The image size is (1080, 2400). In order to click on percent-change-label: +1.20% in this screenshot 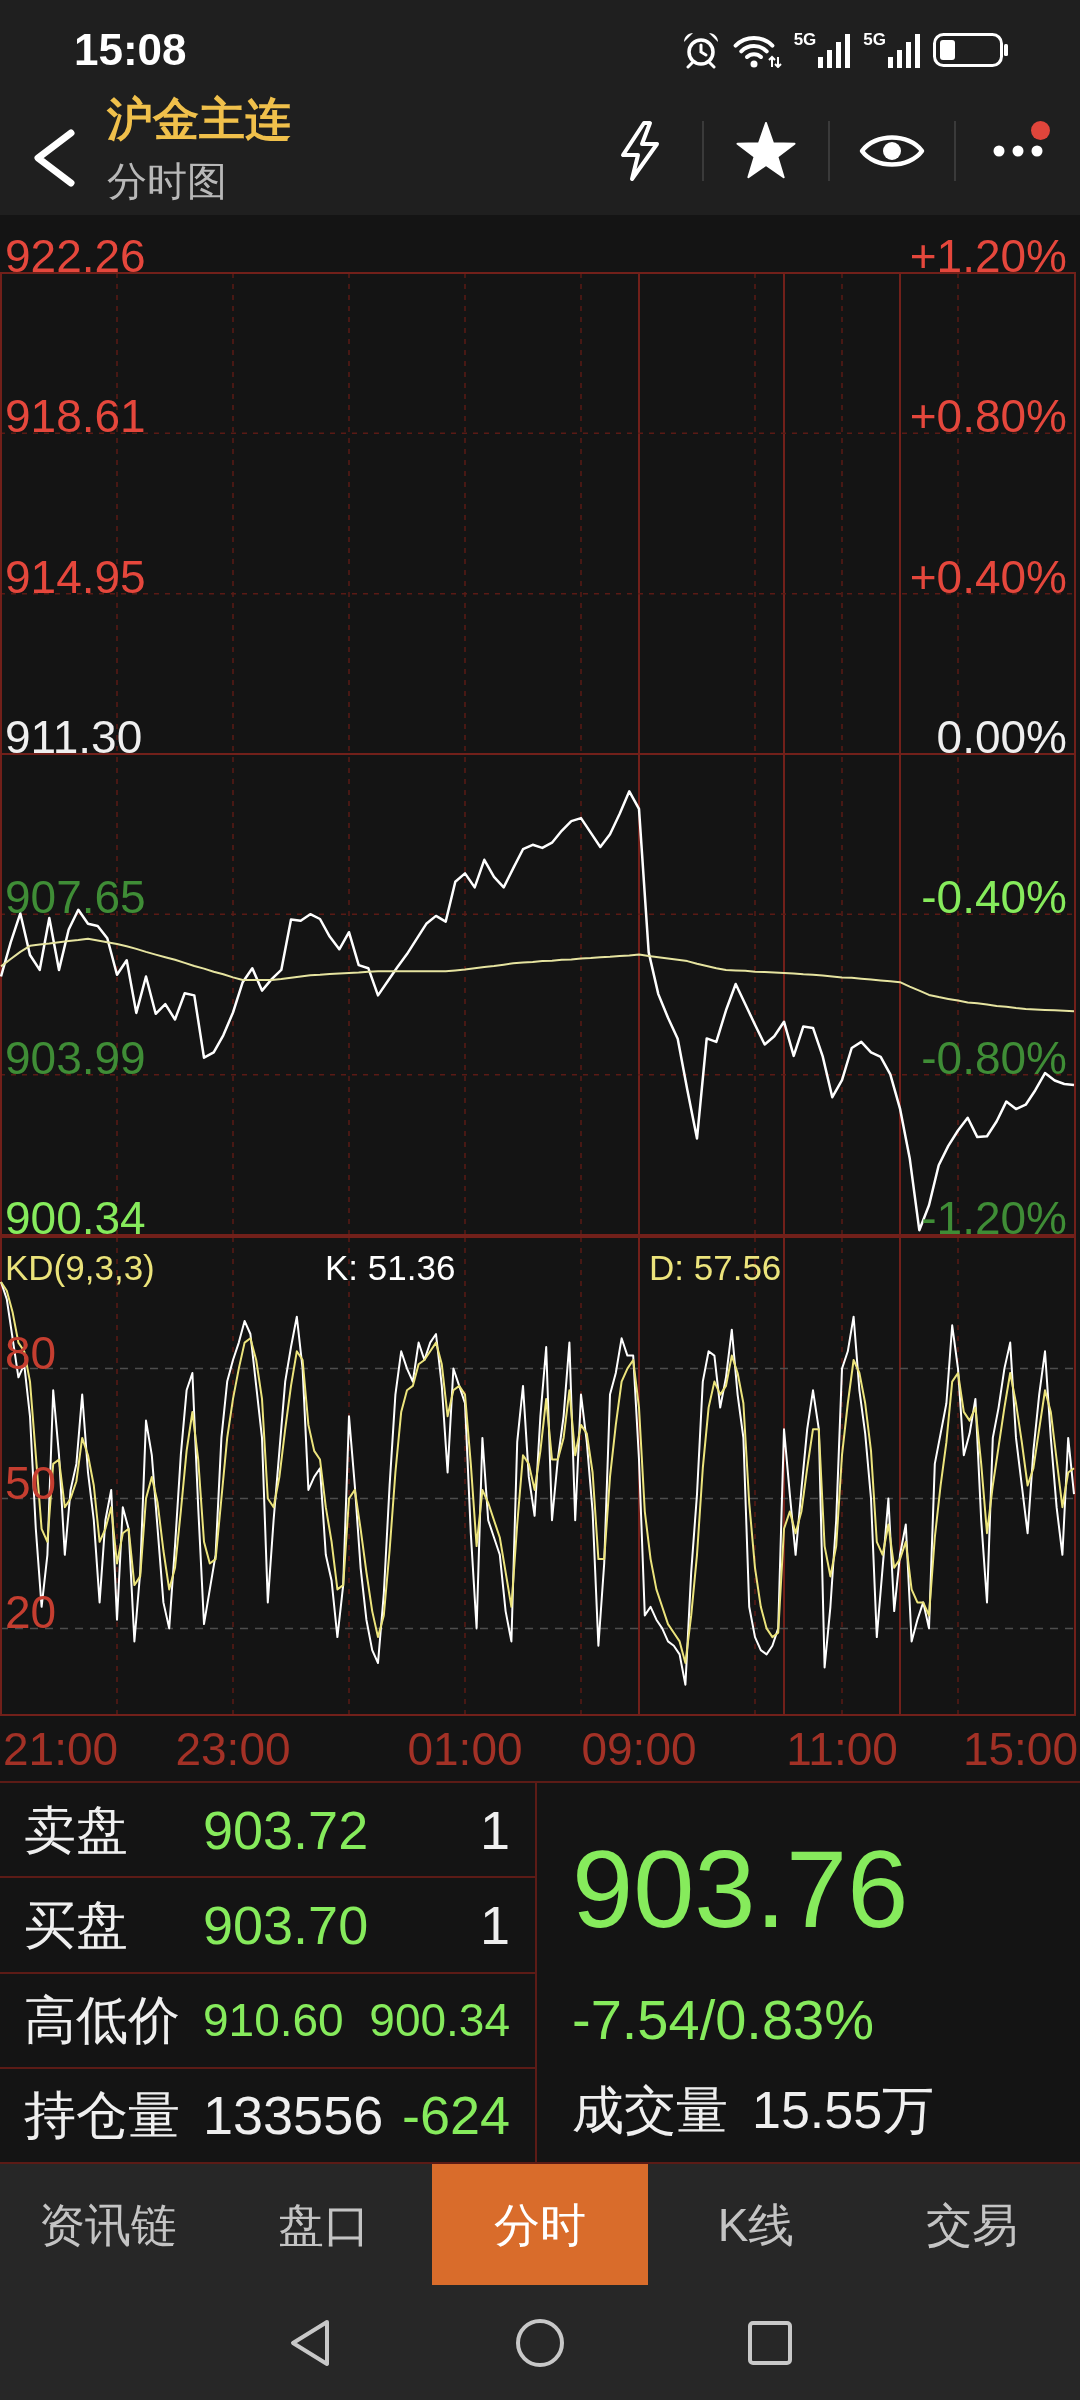, I will do `click(988, 256)`.